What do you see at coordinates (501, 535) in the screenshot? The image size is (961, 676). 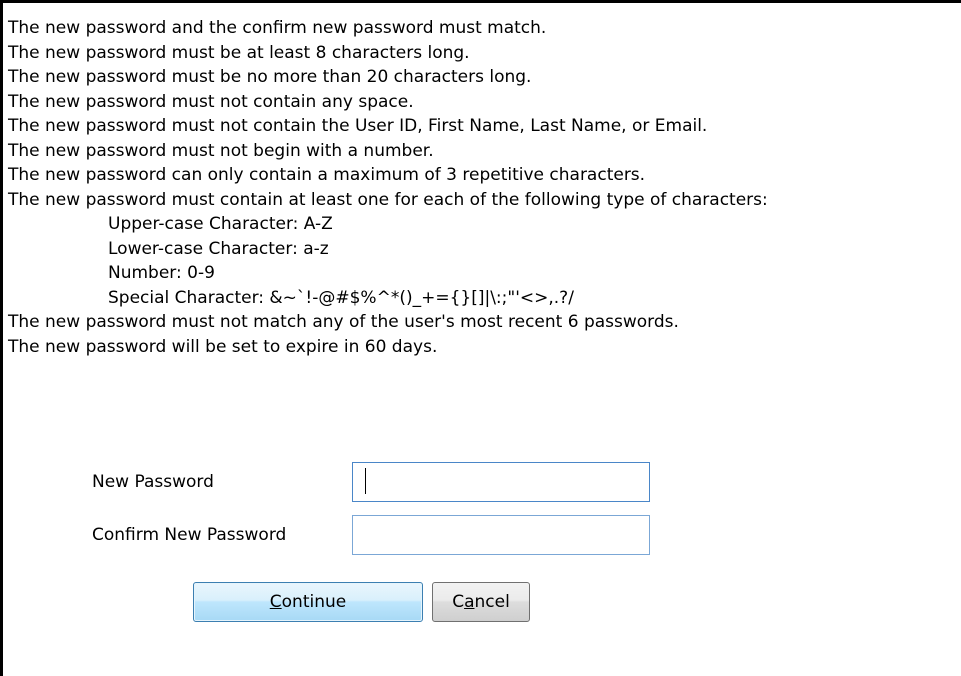 I see `confirm-password-input` at bounding box center [501, 535].